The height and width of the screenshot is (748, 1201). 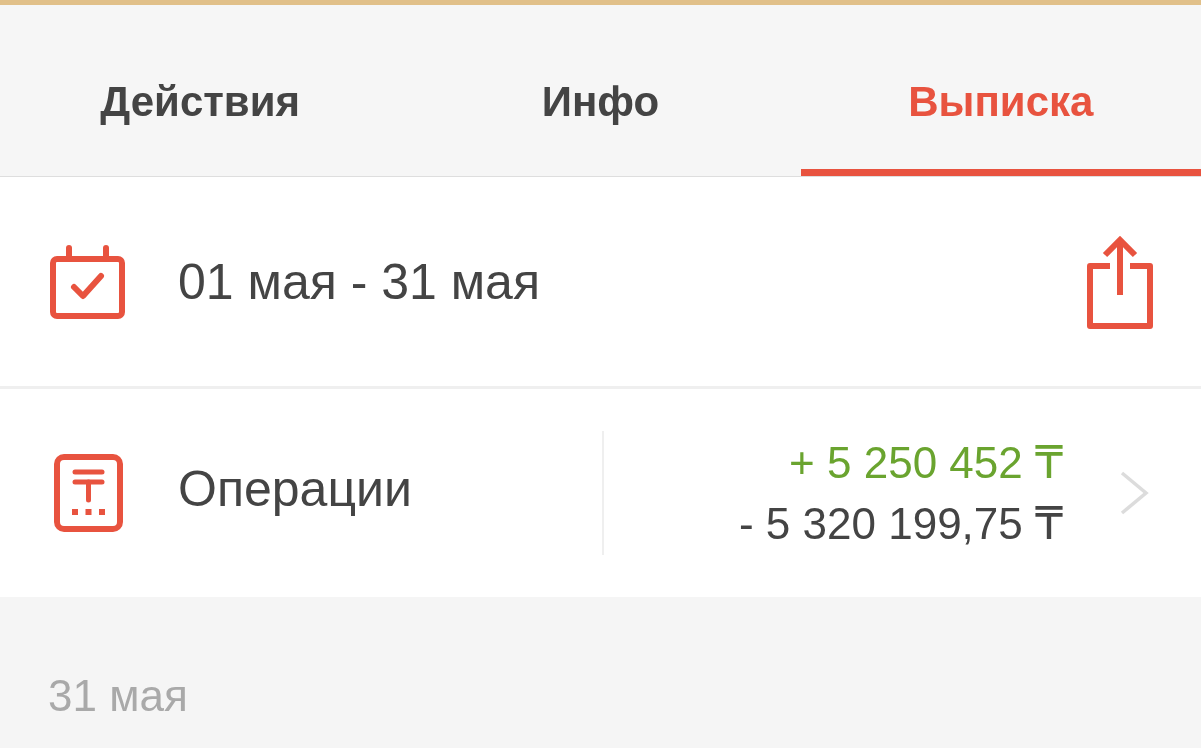 I want to click on tab: Инфо, so click(x=600, y=90).